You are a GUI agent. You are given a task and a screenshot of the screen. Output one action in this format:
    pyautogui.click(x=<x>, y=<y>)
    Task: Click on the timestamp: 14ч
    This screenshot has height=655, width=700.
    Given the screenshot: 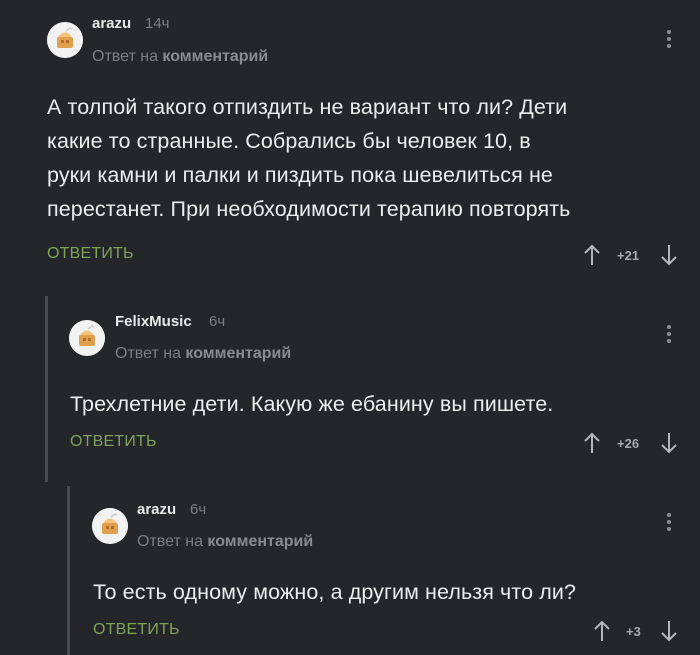 What is the action you would take?
    pyautogui.click(x=157, y=23)
    